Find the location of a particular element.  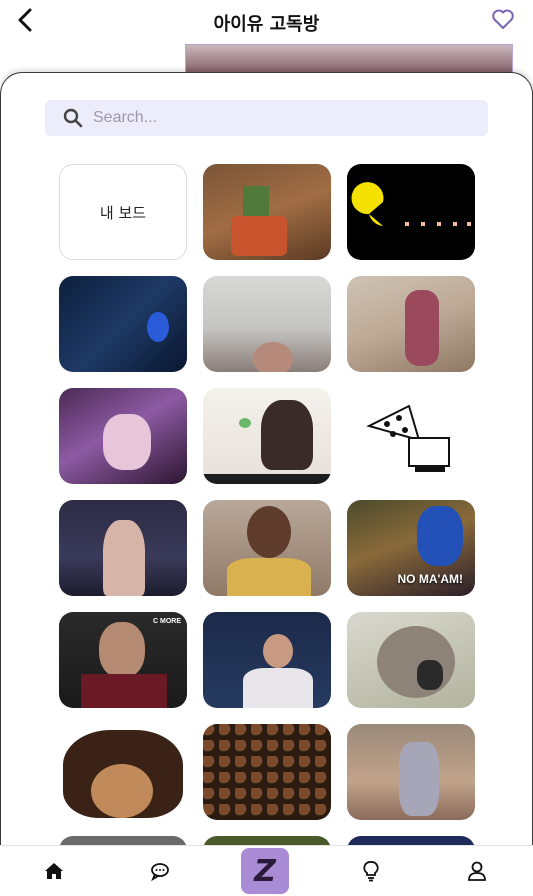

nav-chat is located at coordinates (161, 872).